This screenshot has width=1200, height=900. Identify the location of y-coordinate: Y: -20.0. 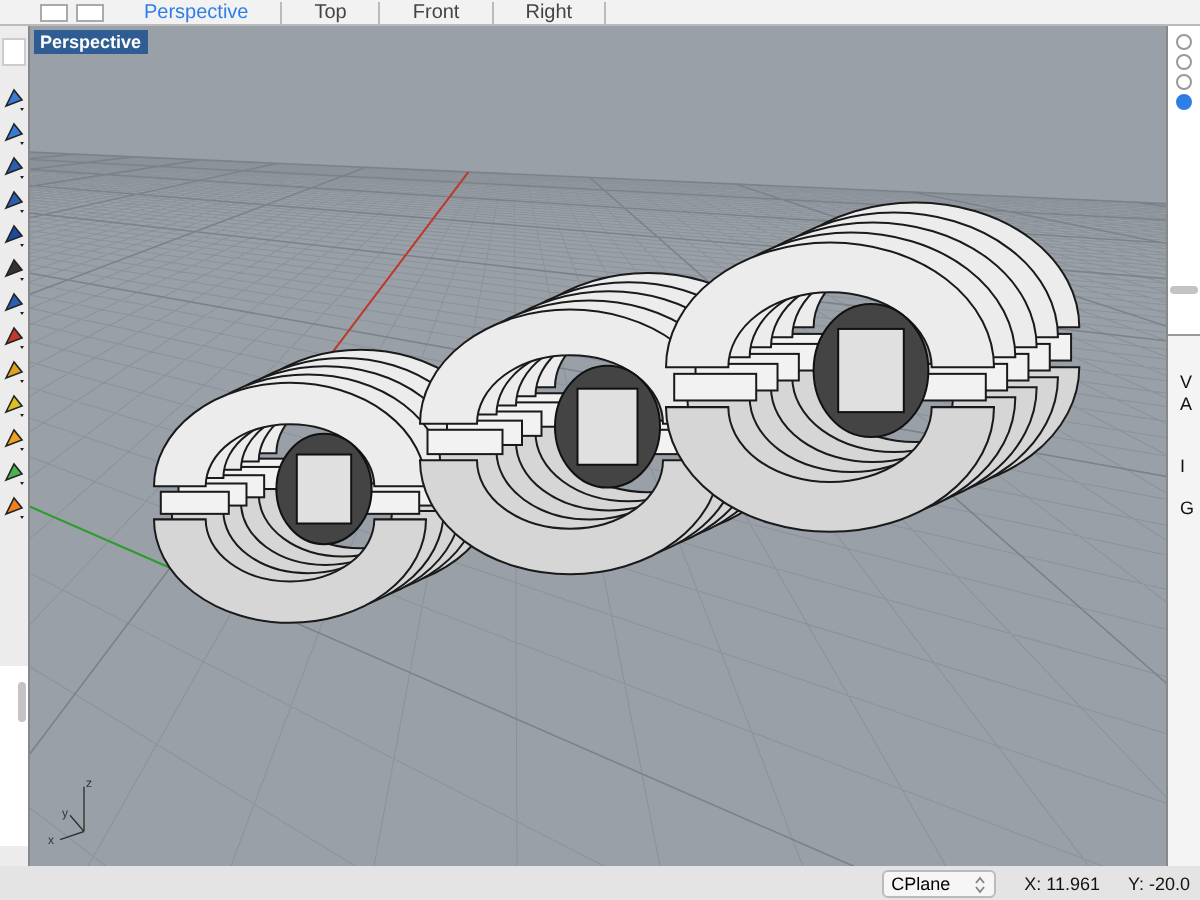
(1160, 884).